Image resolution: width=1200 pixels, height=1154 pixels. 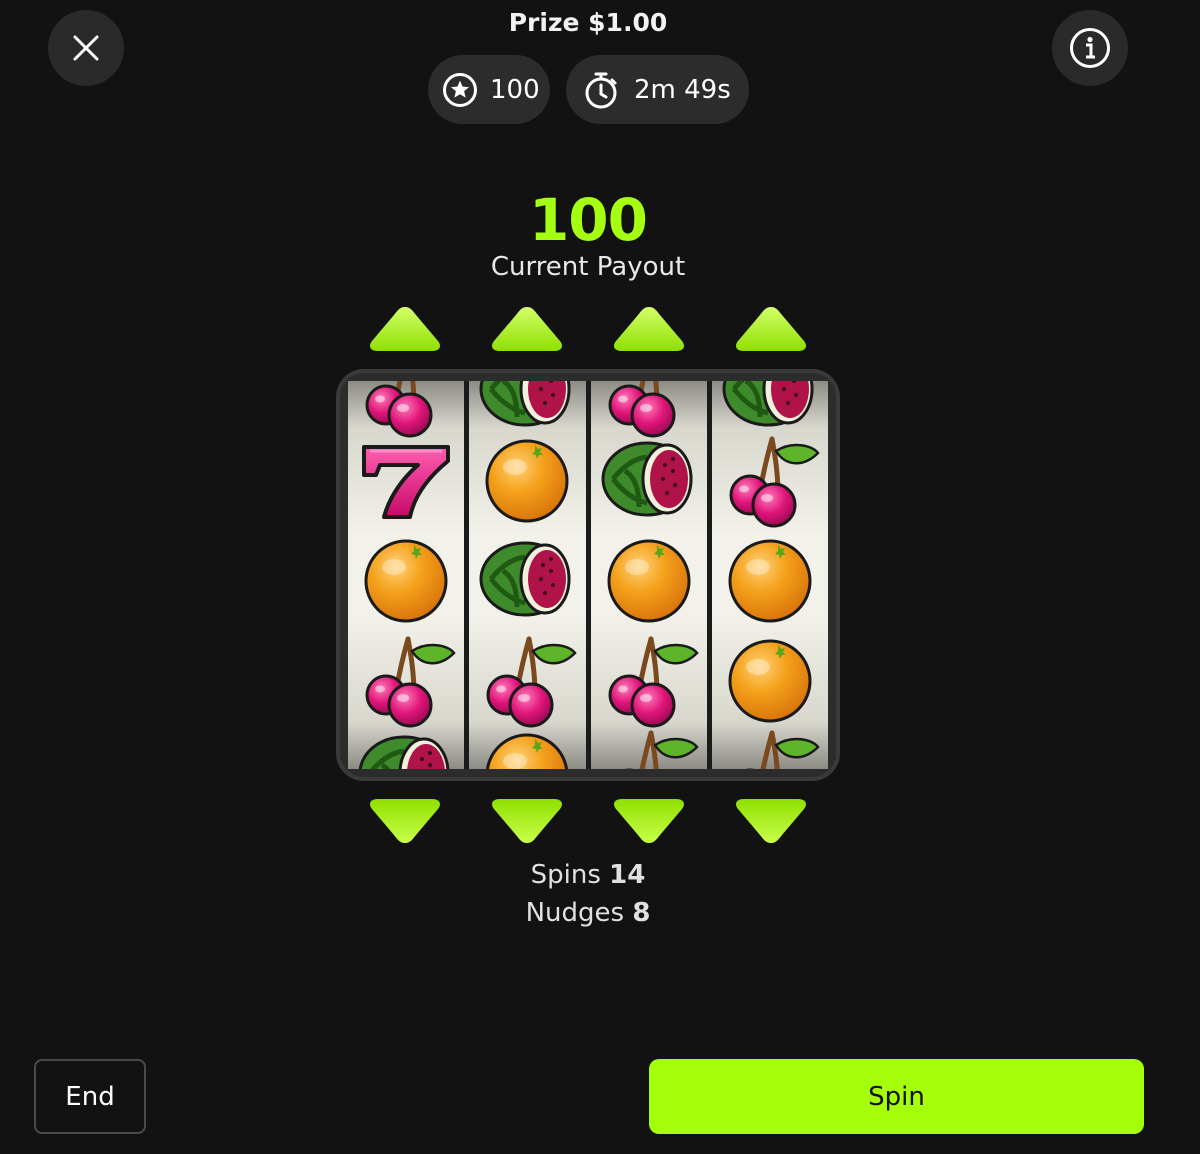 I want to click on stopwatch-icon, so click(x=601, y=90).